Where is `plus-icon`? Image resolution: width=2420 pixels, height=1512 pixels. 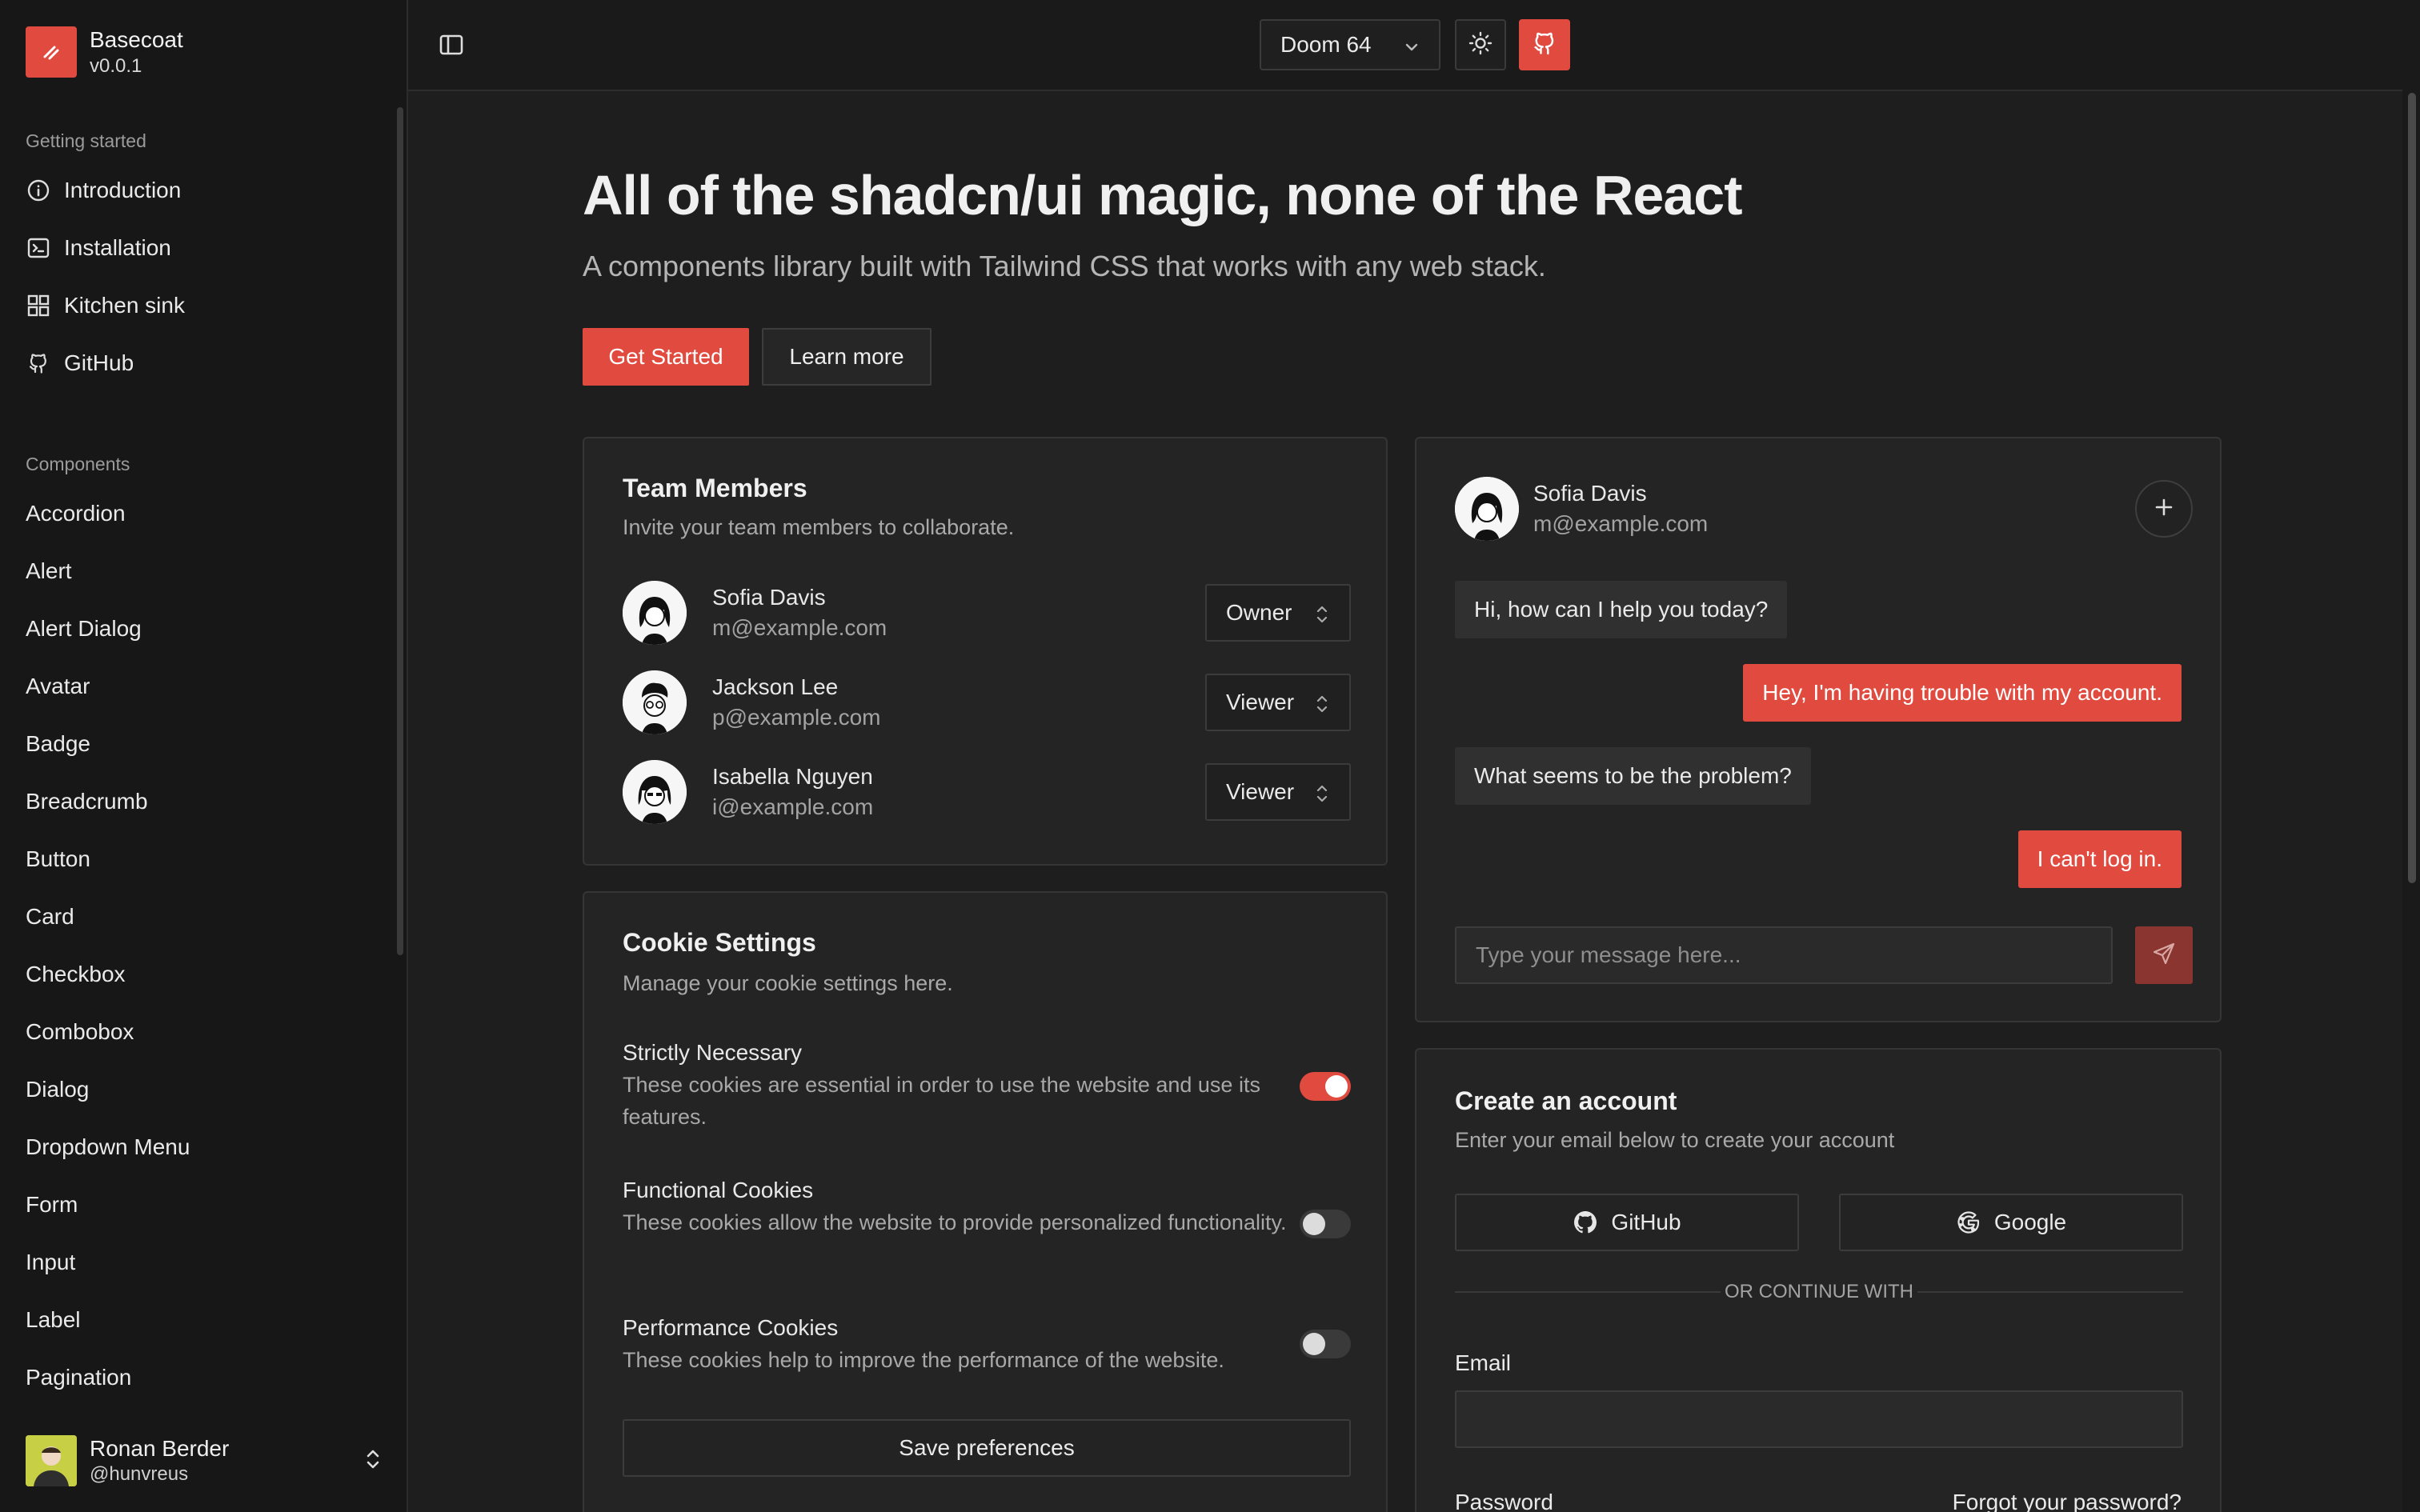 plus-icon is located at coordinates (2164, 509).